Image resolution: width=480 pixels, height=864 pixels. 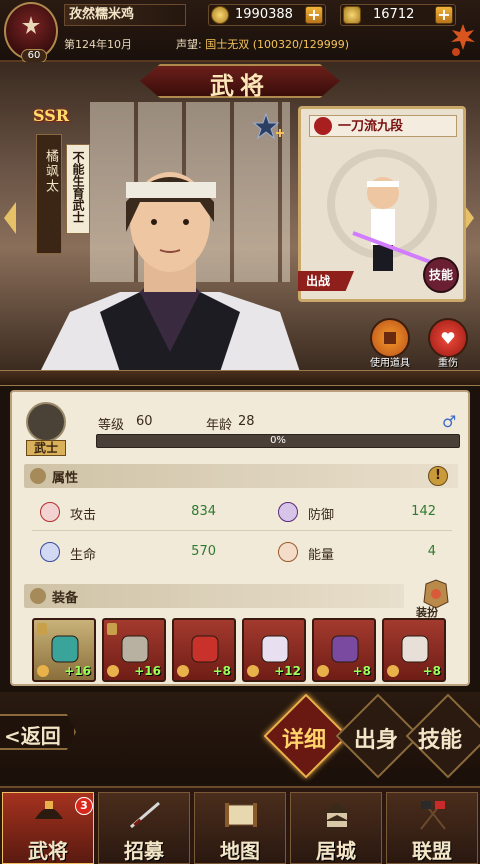 I want to click on skill-name-plate: 一刀流九段, so click(x=383, y=126).